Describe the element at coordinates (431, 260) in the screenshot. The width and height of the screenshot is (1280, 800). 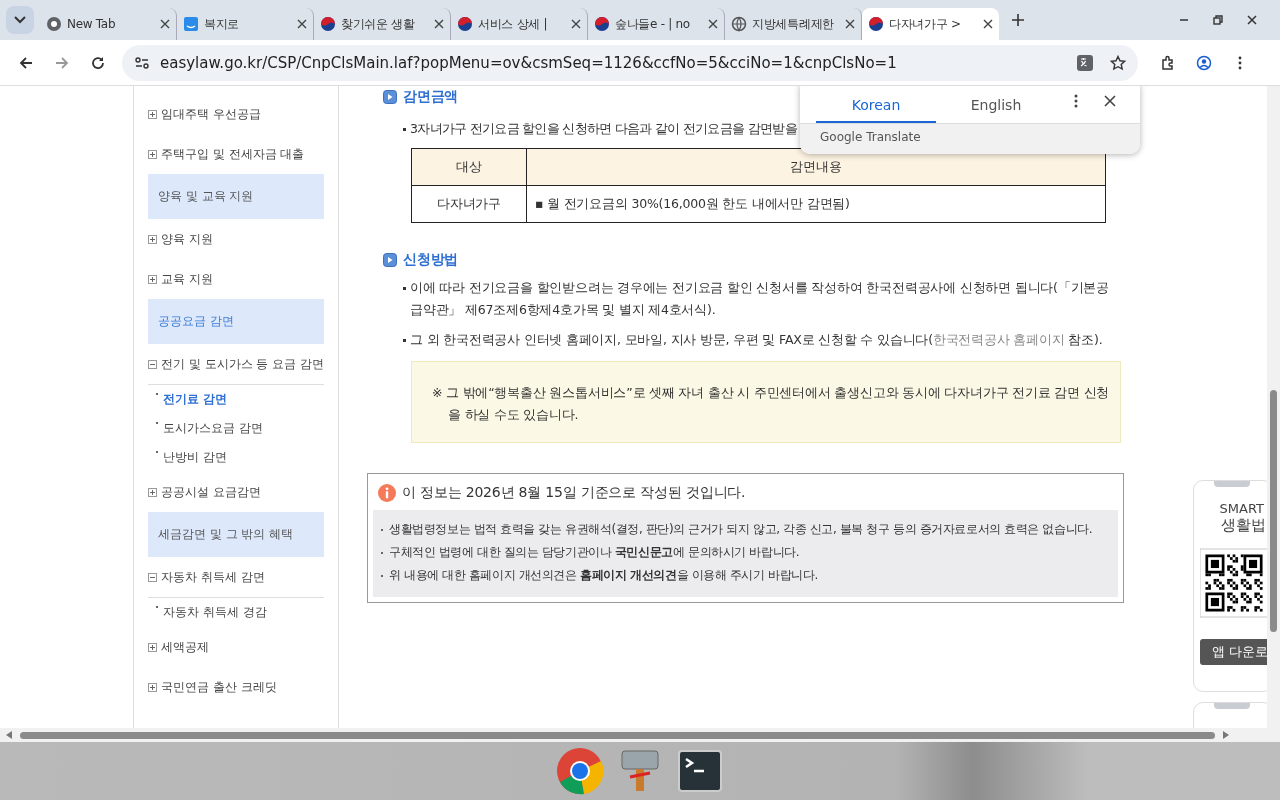
I see `section-heading: 신청방법` at that location.